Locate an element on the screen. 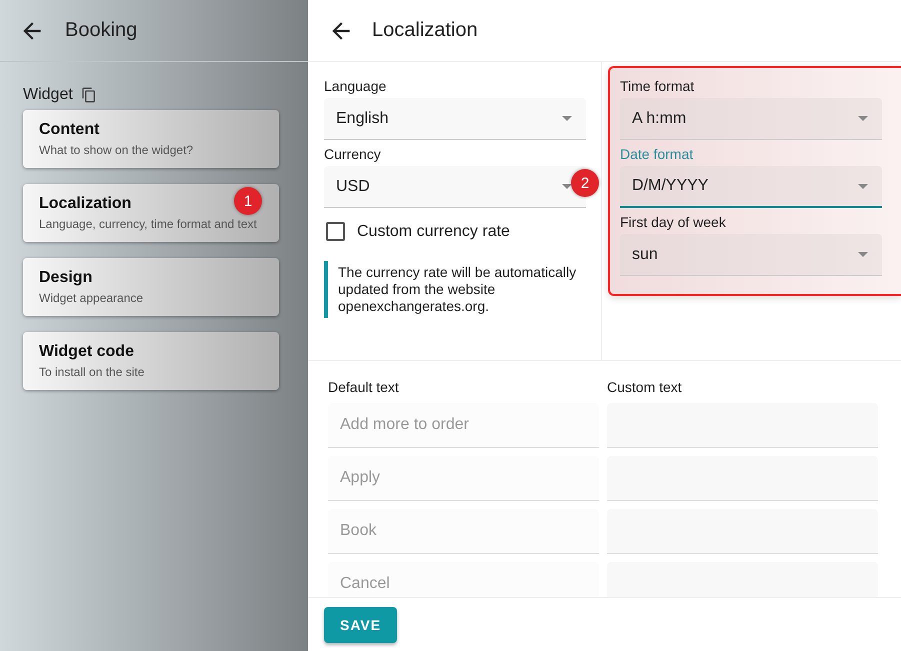 The width and height of the screenshot is (901, 651). section-label: Widget is located at coordinates (48, 95).